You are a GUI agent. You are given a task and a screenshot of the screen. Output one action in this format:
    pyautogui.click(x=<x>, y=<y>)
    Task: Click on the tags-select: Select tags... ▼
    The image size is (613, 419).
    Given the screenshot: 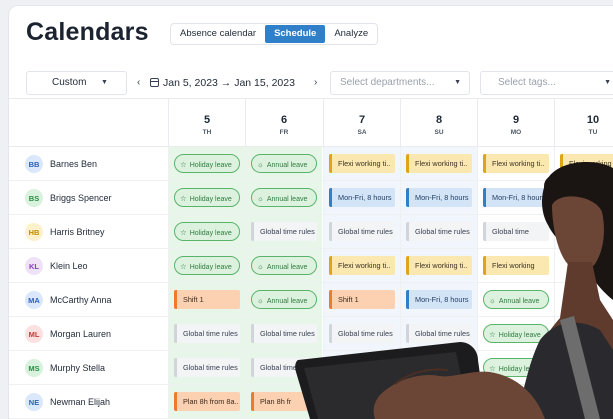 What is the action you would take?
    pyautogui.click(x=546, y=83)
    